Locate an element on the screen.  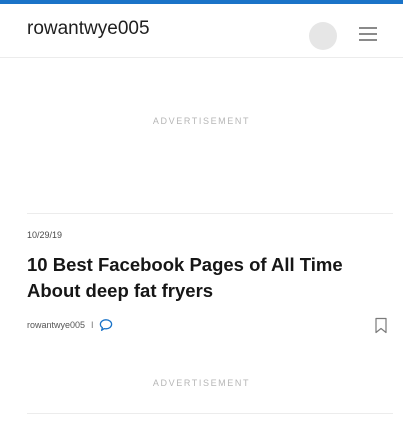
bookmark-icon is located at coordinates (381, 325).